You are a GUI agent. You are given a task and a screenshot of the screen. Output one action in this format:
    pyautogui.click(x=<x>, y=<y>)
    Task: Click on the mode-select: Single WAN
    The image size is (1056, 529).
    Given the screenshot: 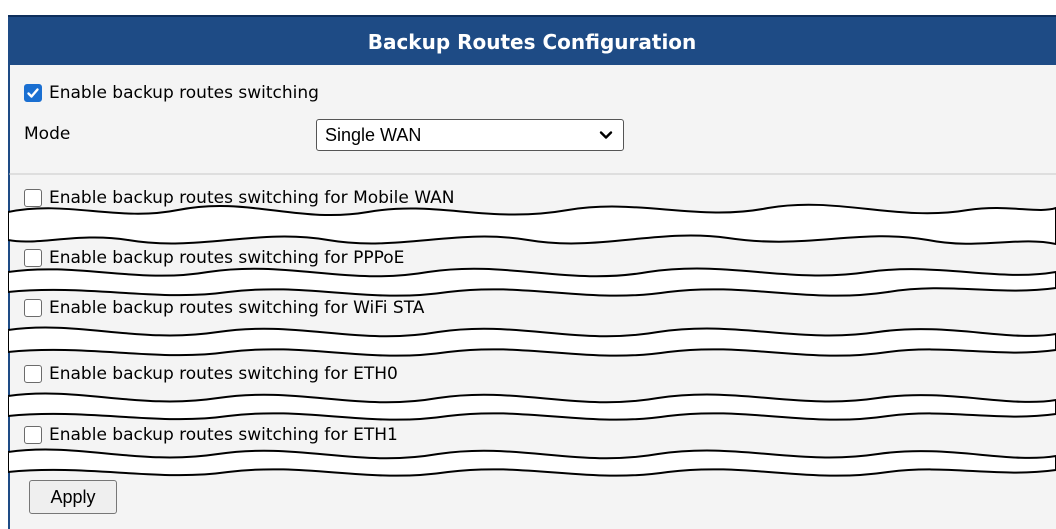 What is the action you would take?
    pyautogui.click(x=470, y=135)
    